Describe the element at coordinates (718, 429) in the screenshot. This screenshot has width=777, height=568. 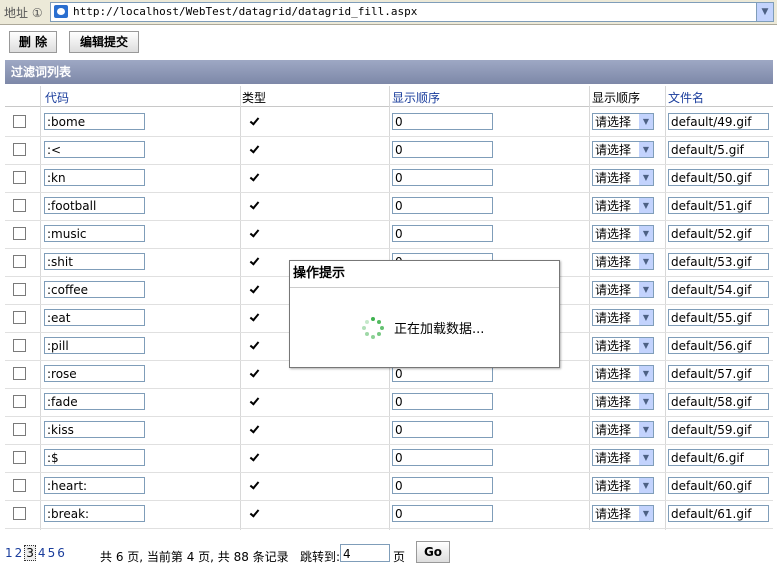
I see `filename-input: default/59.gif` at that location.